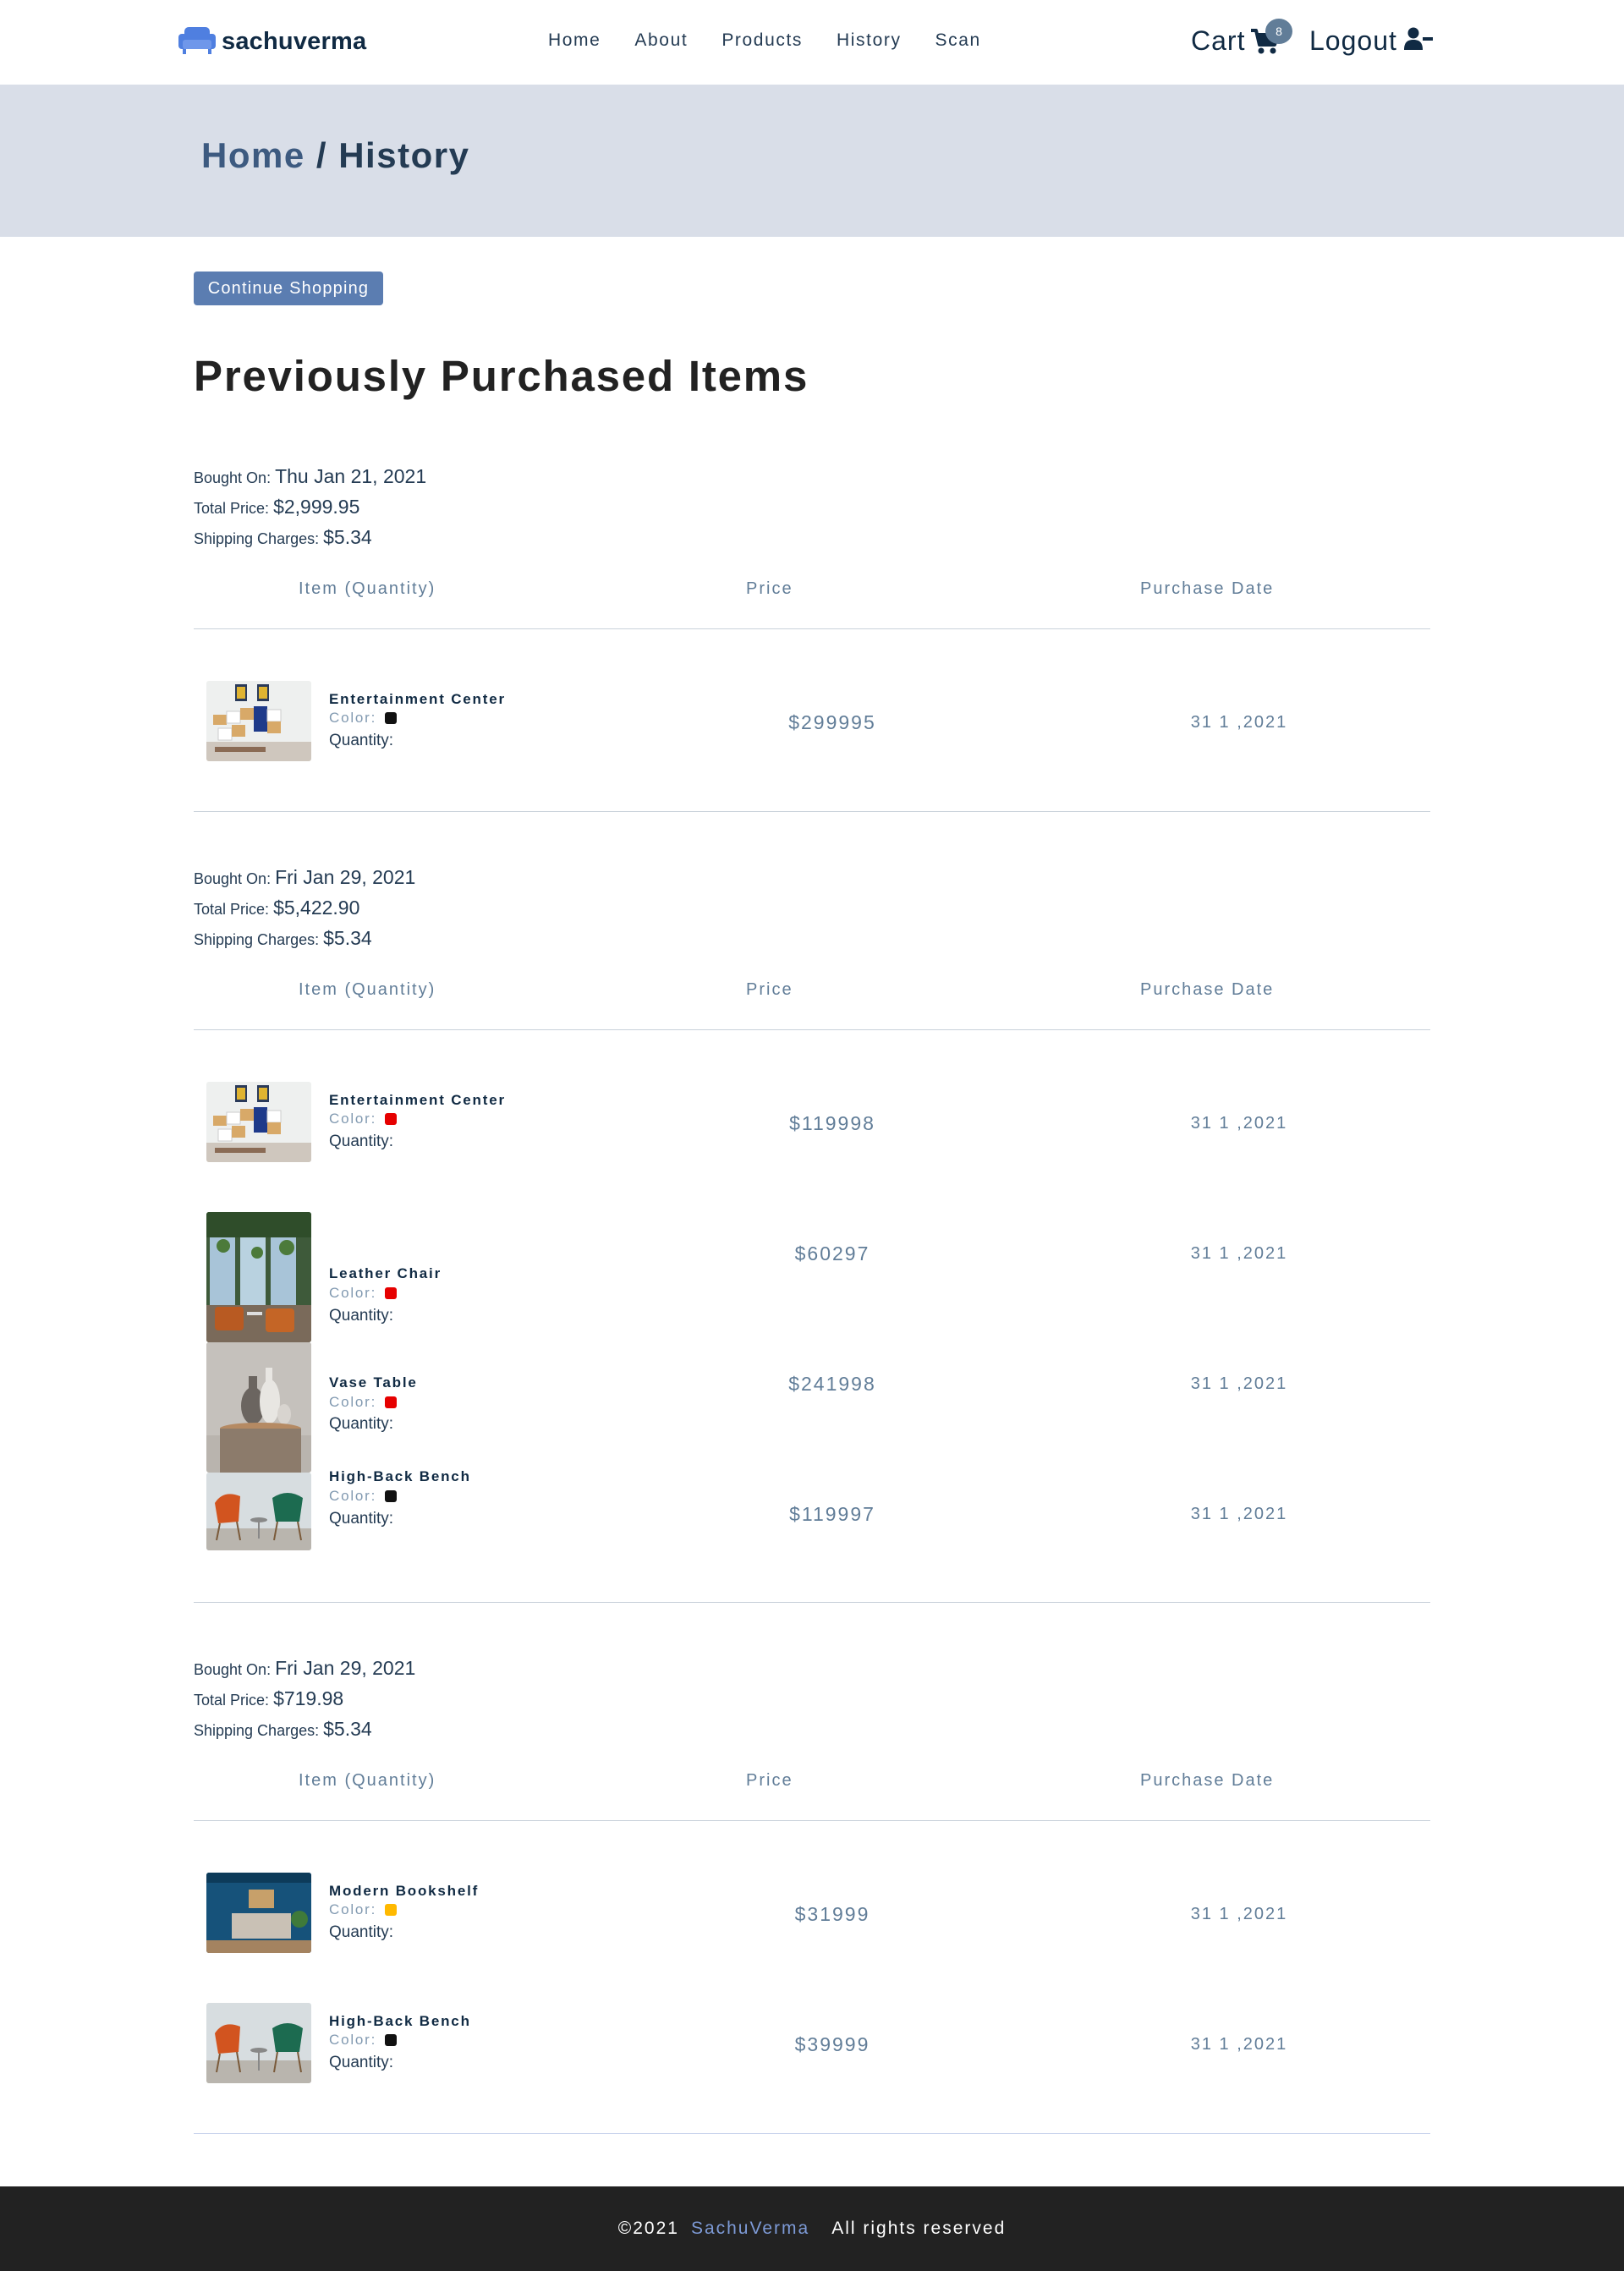 The height and width of the screenshot is (2271, 1624). I want to click on logout-button: Logout, so click(1371, 41).